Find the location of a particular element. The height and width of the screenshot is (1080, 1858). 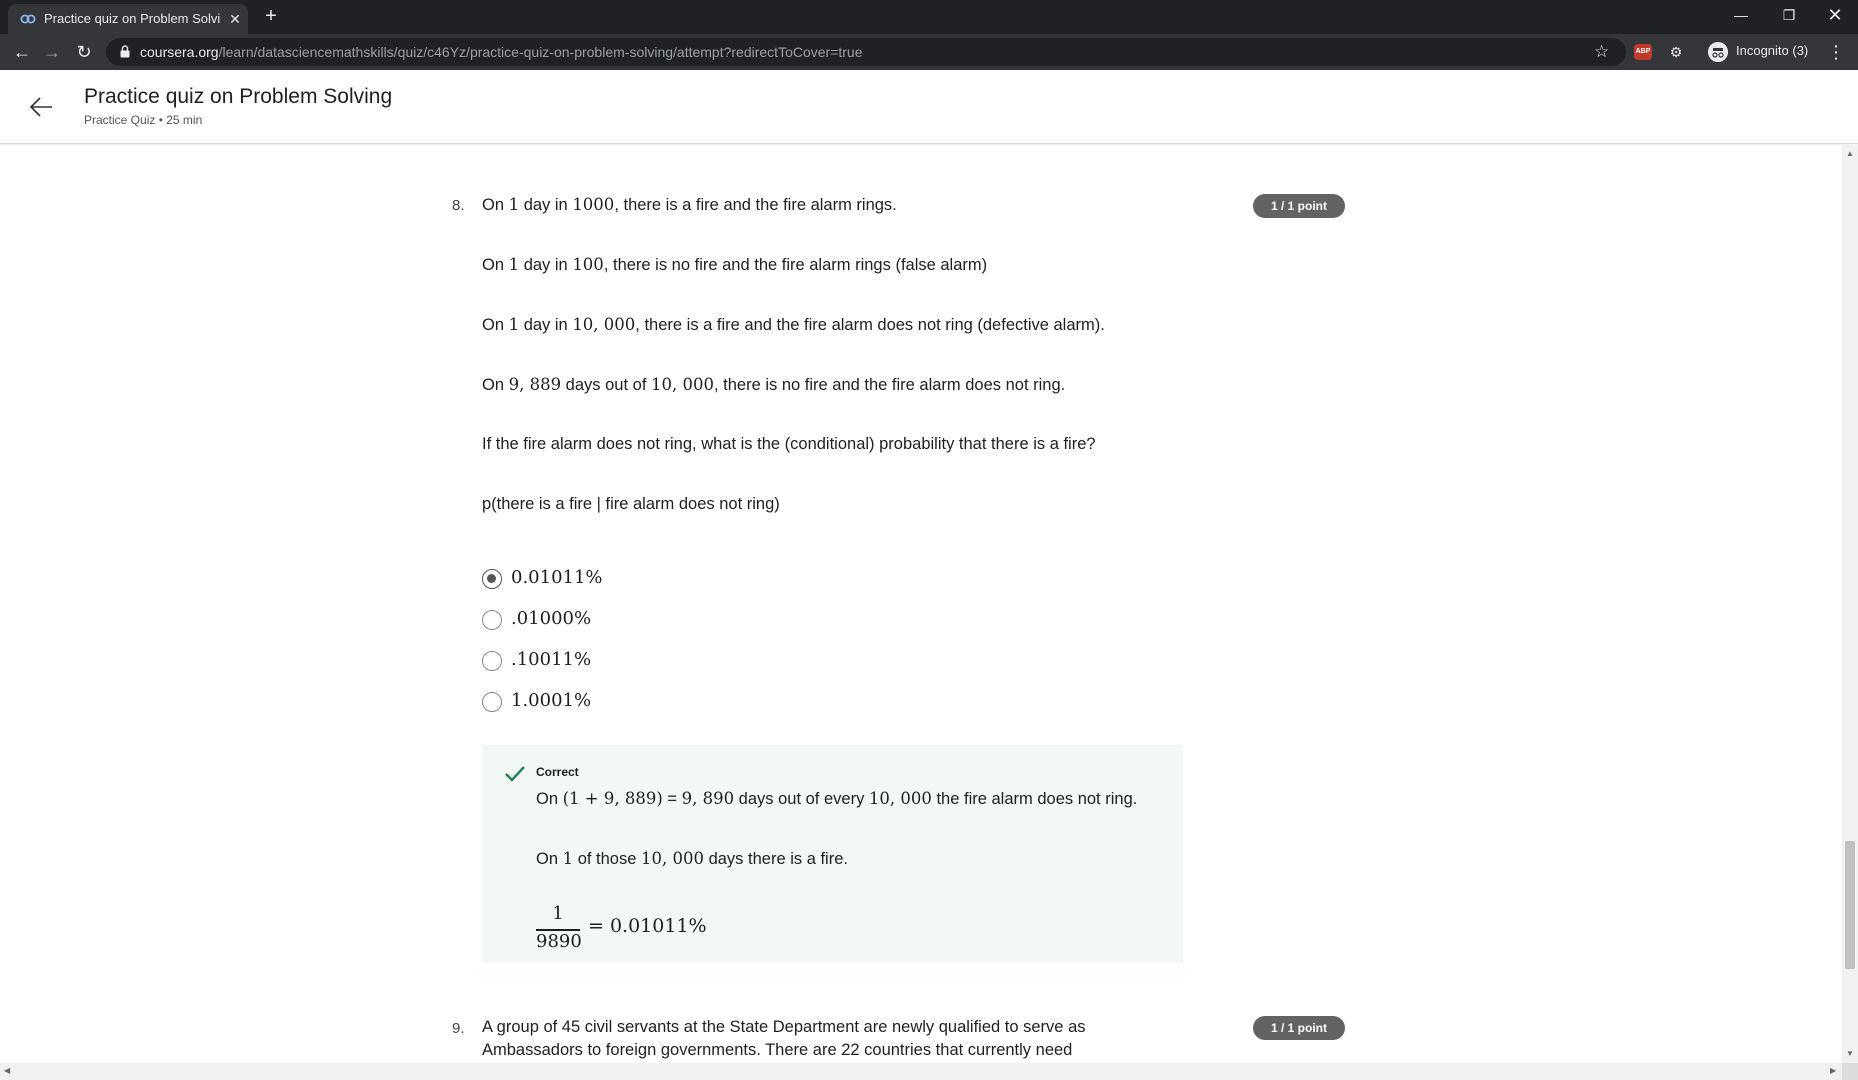

answer-option-4: 1.0001% is located at coordinates (632, 702).